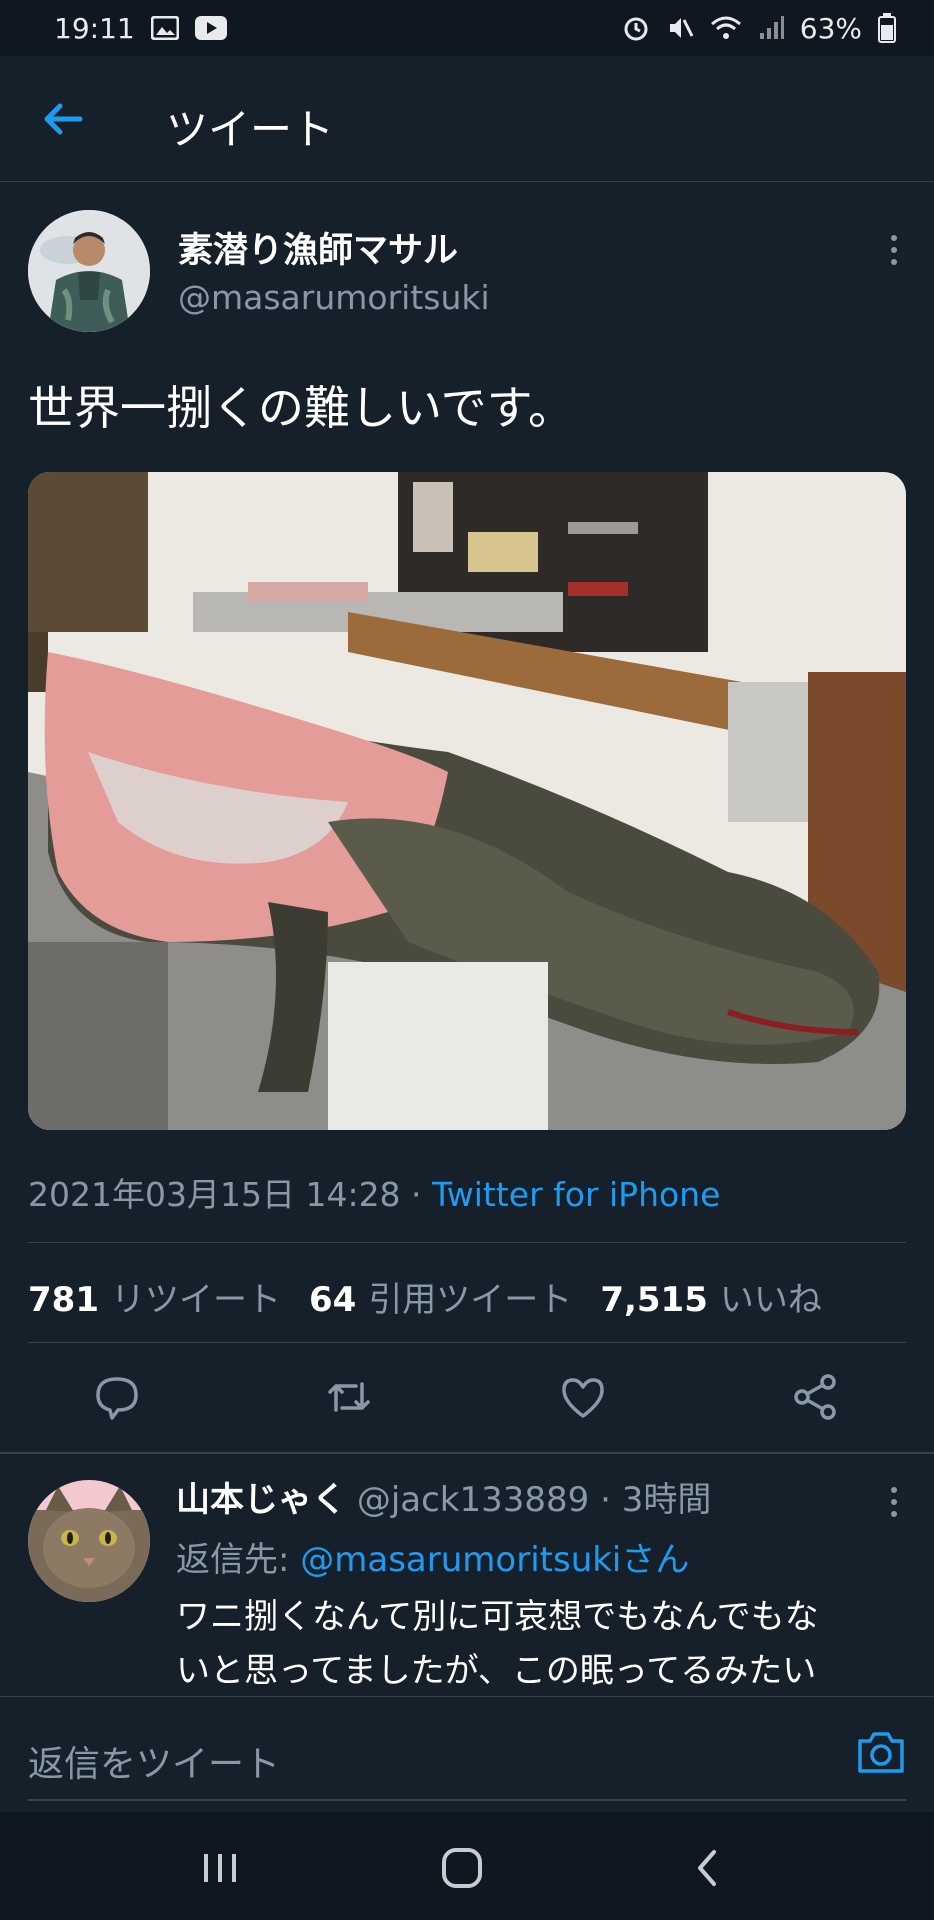  What do you see at coordinates (301, 408) in the screenshot?
I see `tweet-text: 世界一捌くの難しいです。` at bounding box center [301, 408].